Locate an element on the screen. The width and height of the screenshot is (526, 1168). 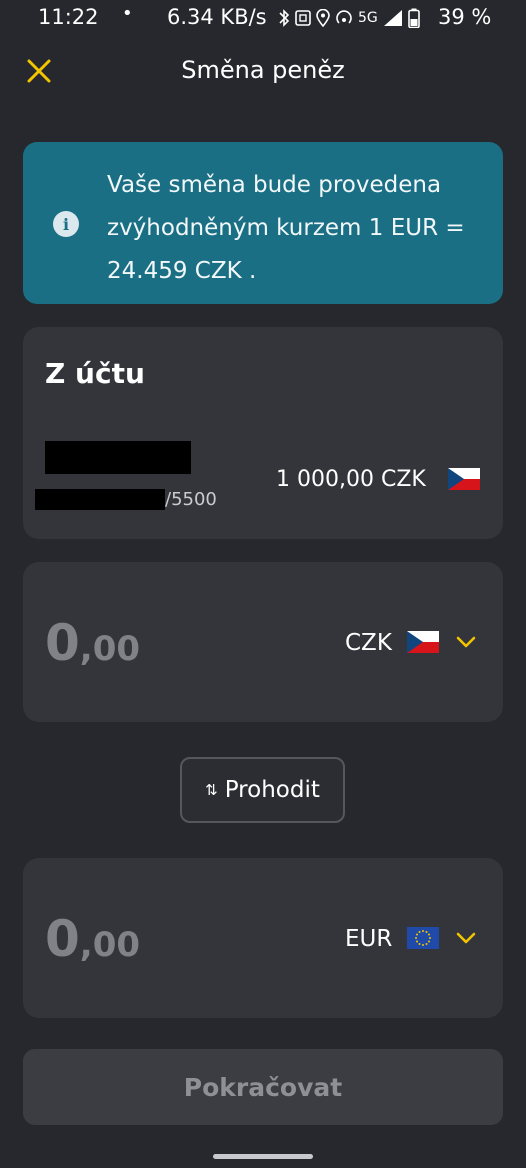
info-icon: i is located at coordinates (66, 224).